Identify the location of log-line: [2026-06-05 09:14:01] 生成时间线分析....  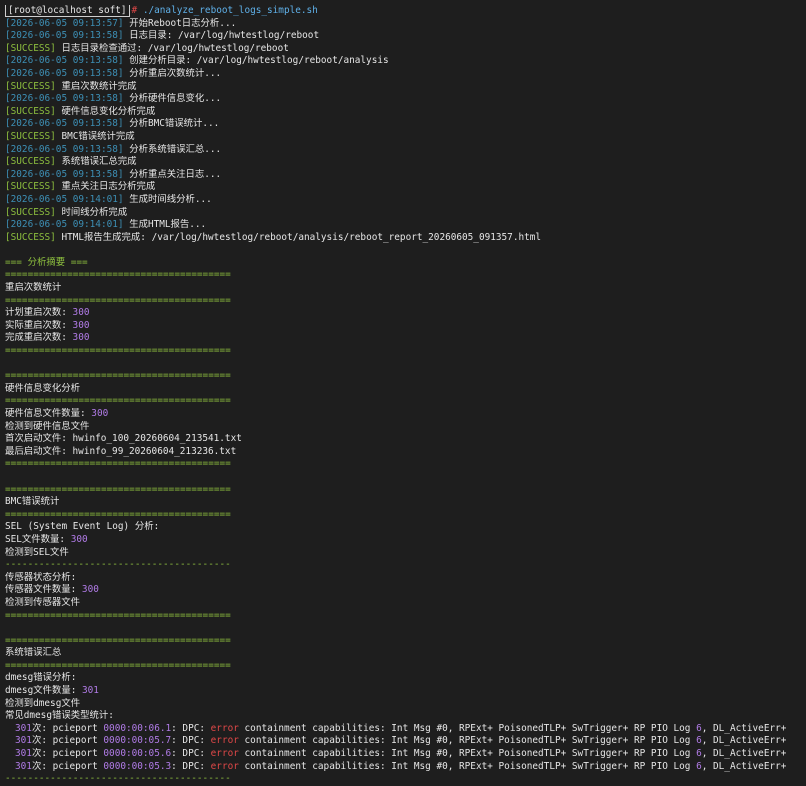
(405, 200).